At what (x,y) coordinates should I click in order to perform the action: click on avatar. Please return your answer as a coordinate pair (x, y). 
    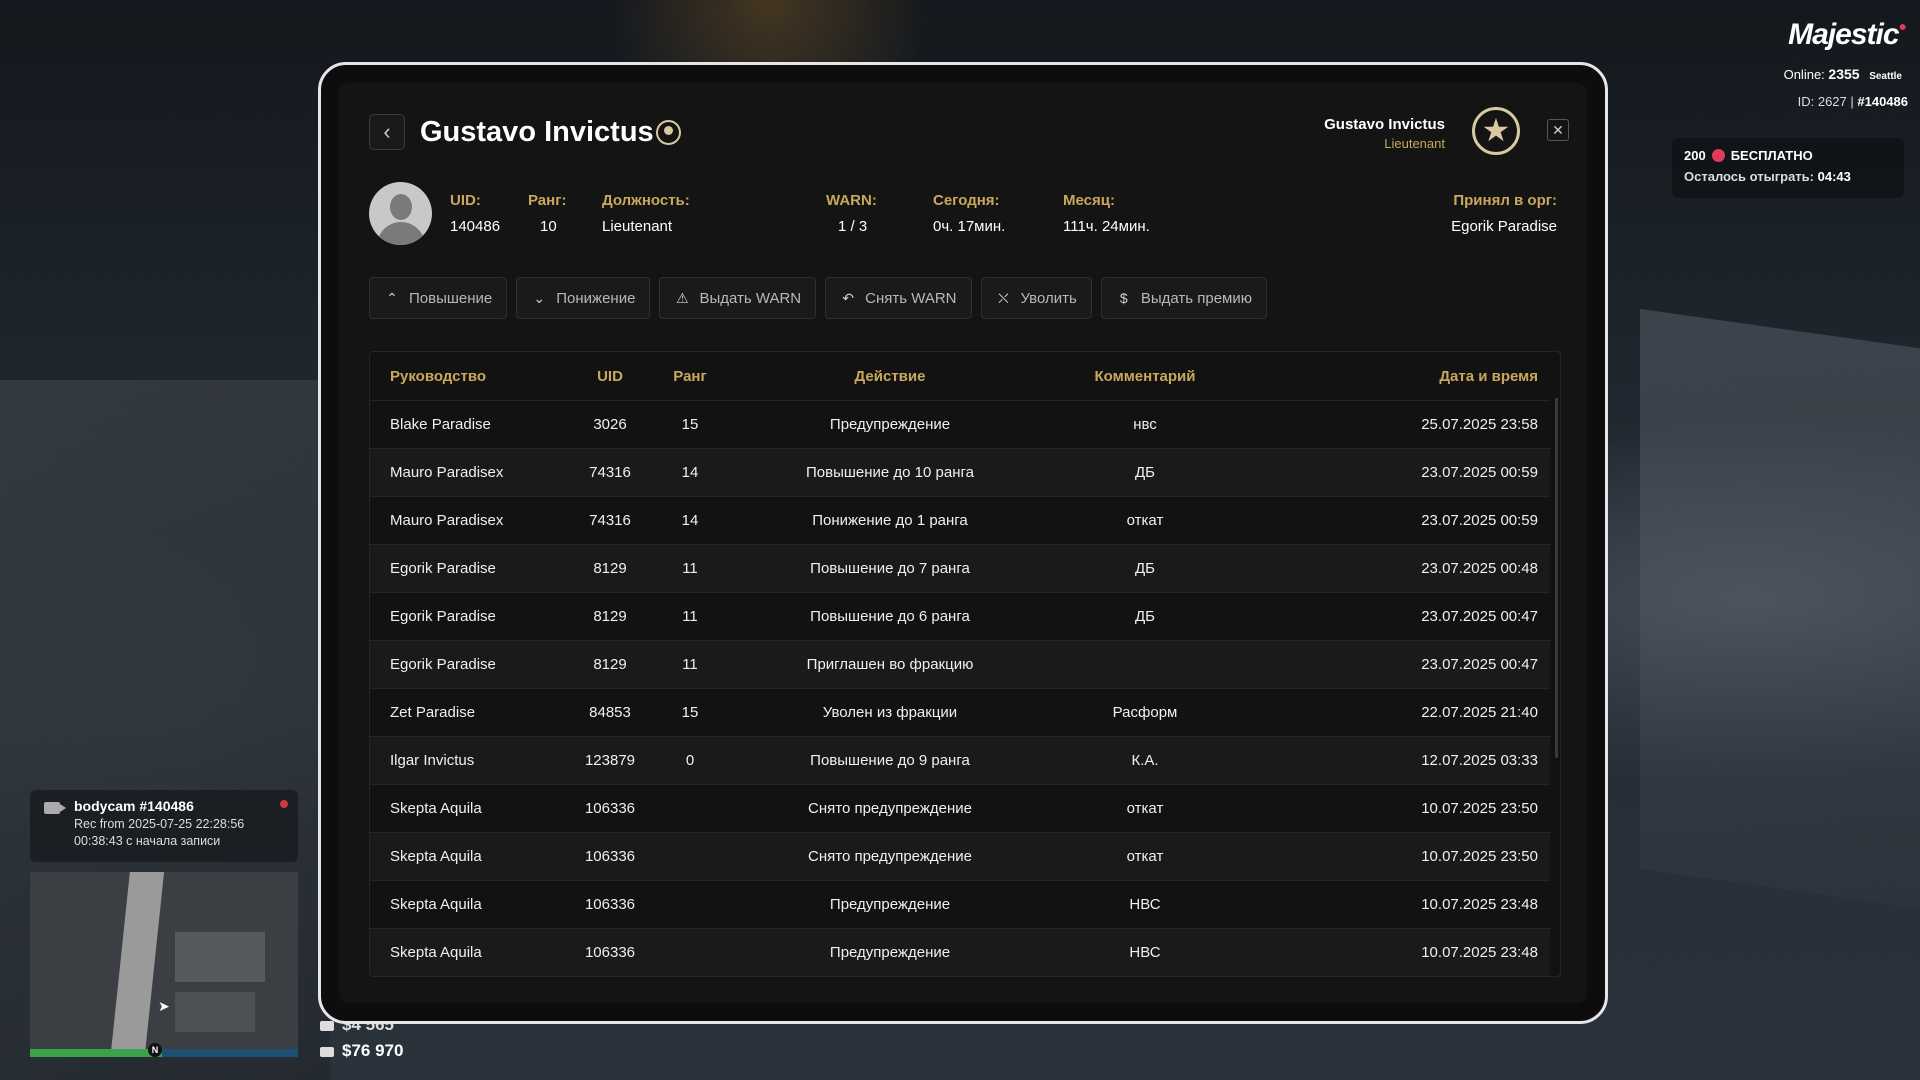
    Looking at the image, I should click on (400, 213).